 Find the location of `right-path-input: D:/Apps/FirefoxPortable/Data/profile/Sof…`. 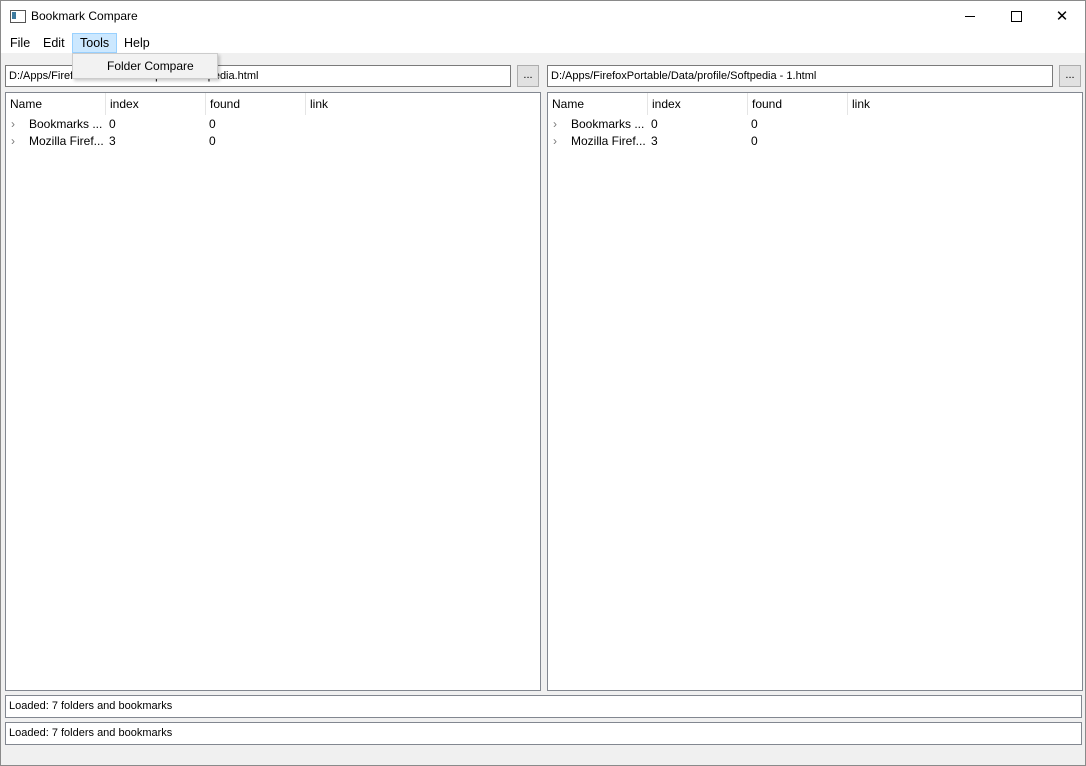

right-path-input: D:/Apps/FirefoxPortable/Data/profile/Sof… is located at coordinates (800, 76).